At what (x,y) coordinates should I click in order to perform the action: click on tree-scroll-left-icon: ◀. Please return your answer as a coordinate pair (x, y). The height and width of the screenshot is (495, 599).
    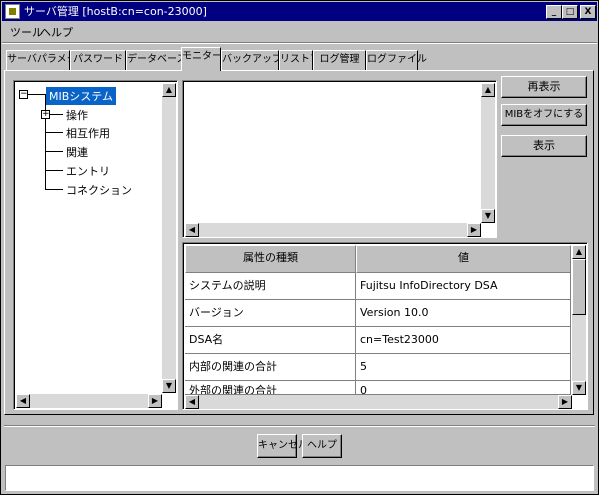
    Looking at the image, I should click on (23, 401).